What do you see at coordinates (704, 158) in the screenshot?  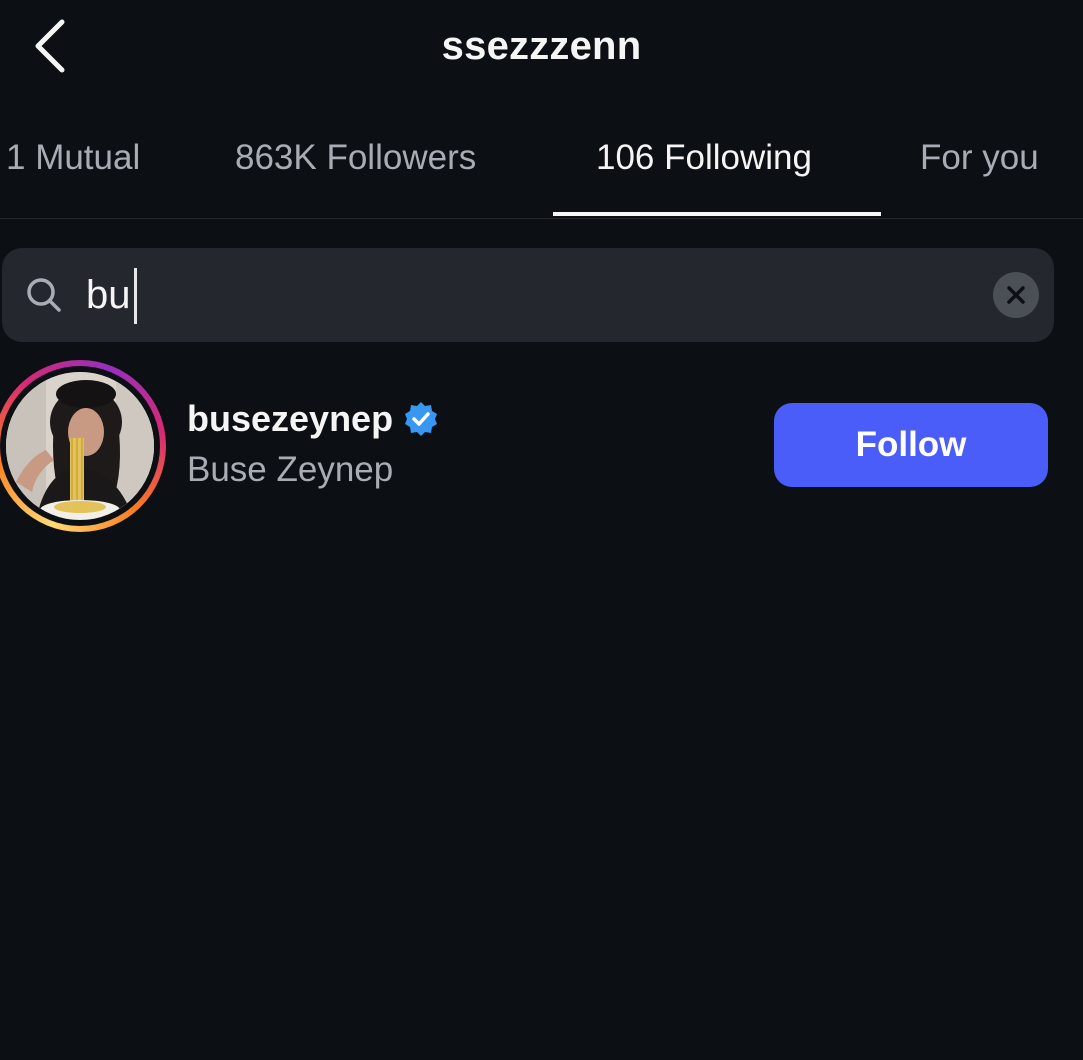 I see `tab-following: 106 Following` at bounding box center [704, 158].